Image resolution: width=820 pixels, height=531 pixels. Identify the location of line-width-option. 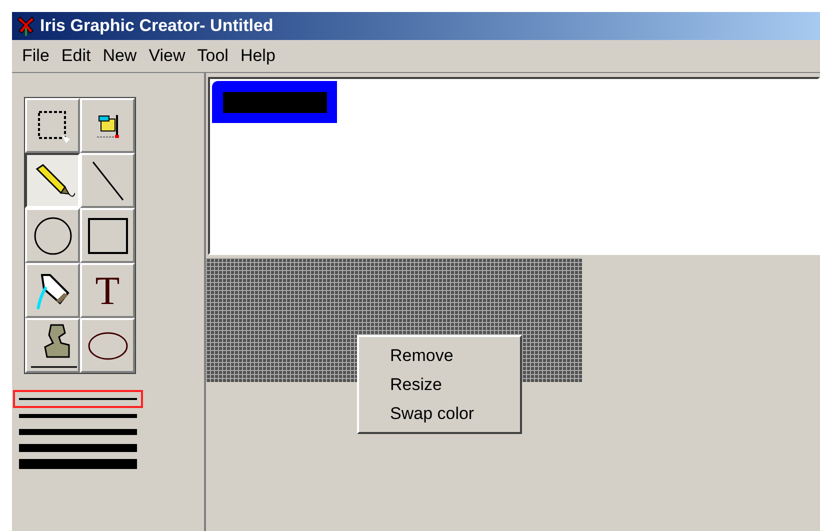
(78, 399).